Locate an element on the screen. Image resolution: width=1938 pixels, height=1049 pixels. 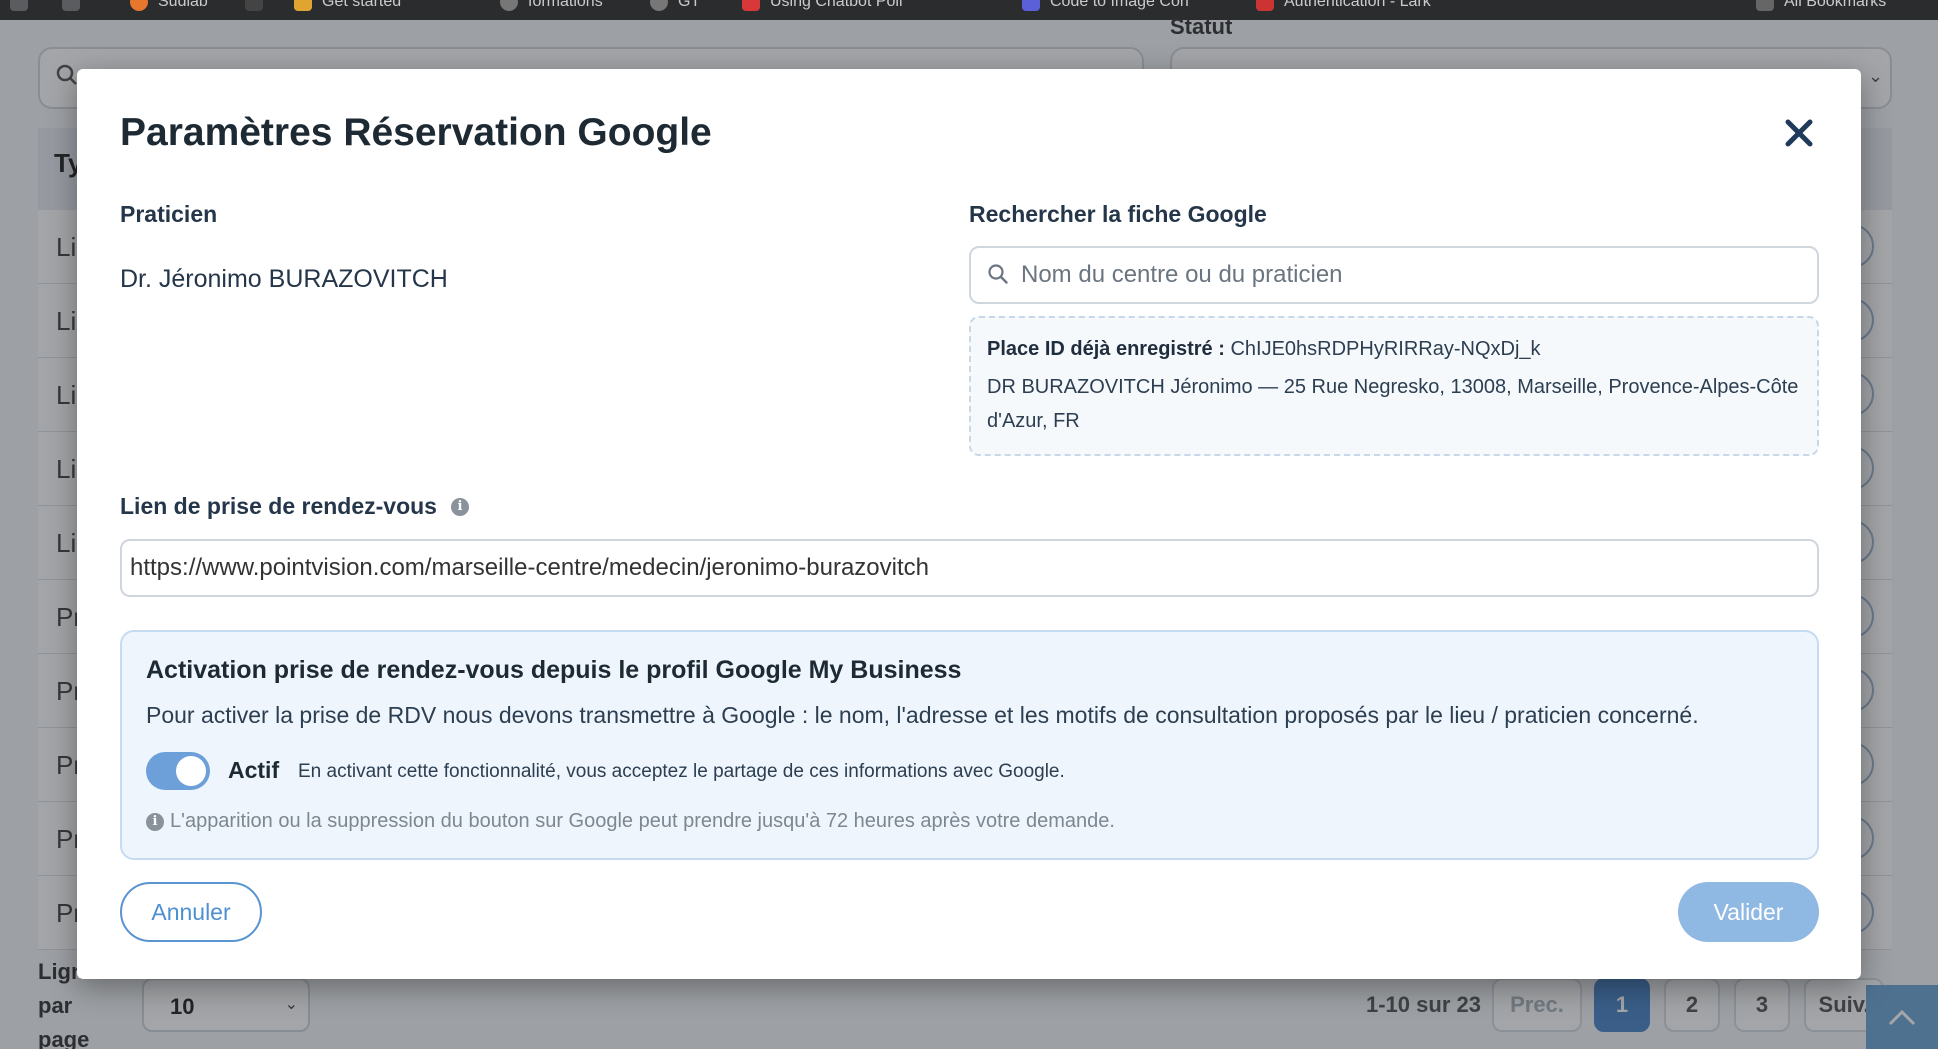
praticien-name: Dr. Jéronimo BURAZOVITCH is located at coordinates (284, 279).